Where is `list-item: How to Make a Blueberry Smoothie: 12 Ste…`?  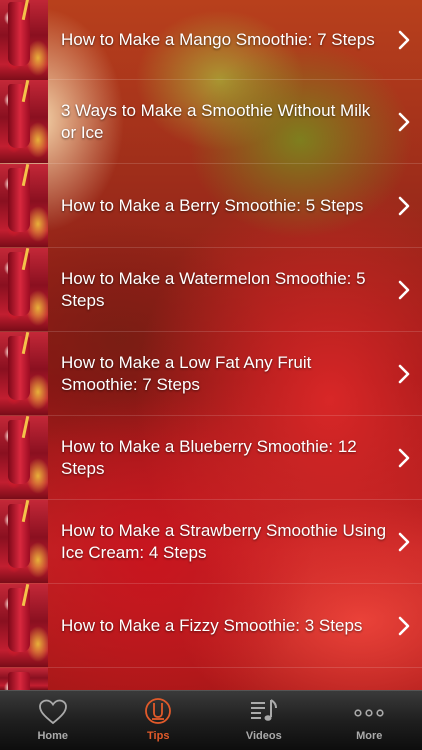 list-item: How to Make a Blueberry Smoothie: 12 Ste… is located at coordinates (211, 458).